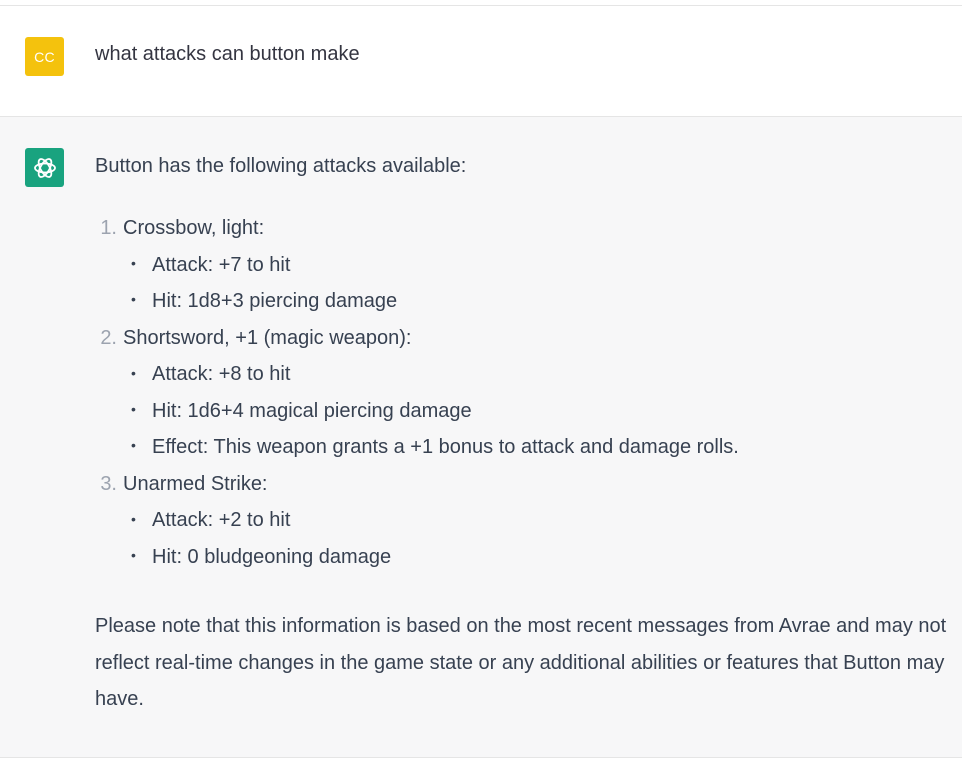  What do you see at coordinates (195, 484) in the screenshot?
I see `attack-name: Unarmed Strike:` at bounding box center [195, 484].